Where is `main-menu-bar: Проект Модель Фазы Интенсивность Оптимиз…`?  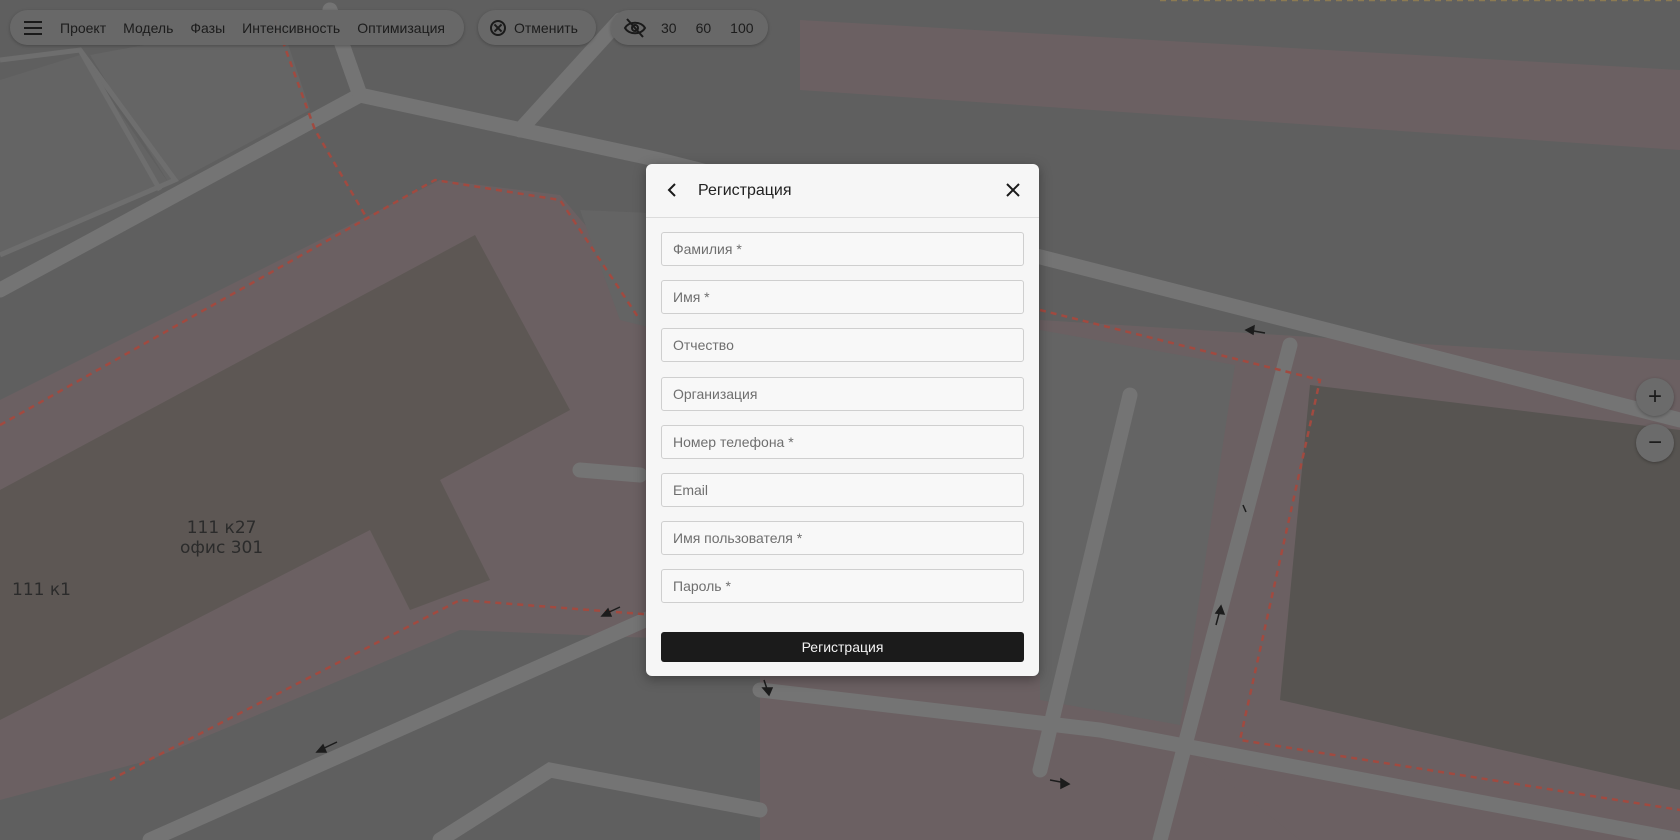 main-menu-bar: Проект Модель Фазы Интенсивность Оптимиз… is located at coordinates (237, 27).